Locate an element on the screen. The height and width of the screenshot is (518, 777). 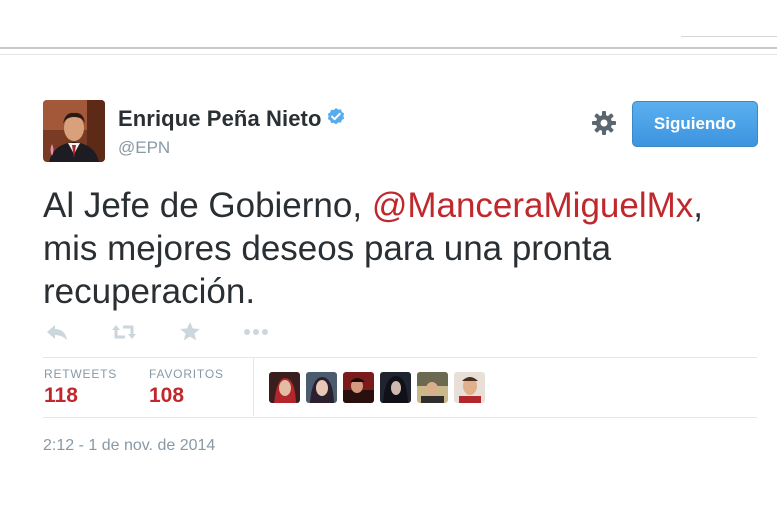
favorites-label: FAVORITOS is located at coordinates (186, 374).